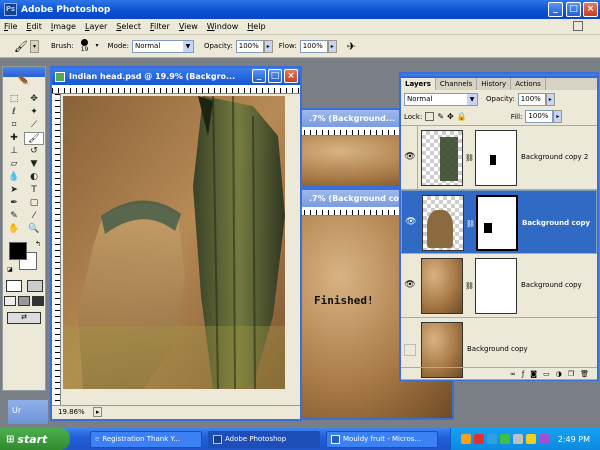 The width and height of the screenshot is (600, 450). What do you see at coordinates (351, 46) in the screenshot?
I see `airbrush-icon: ✈` at bounding box center [351, 46].